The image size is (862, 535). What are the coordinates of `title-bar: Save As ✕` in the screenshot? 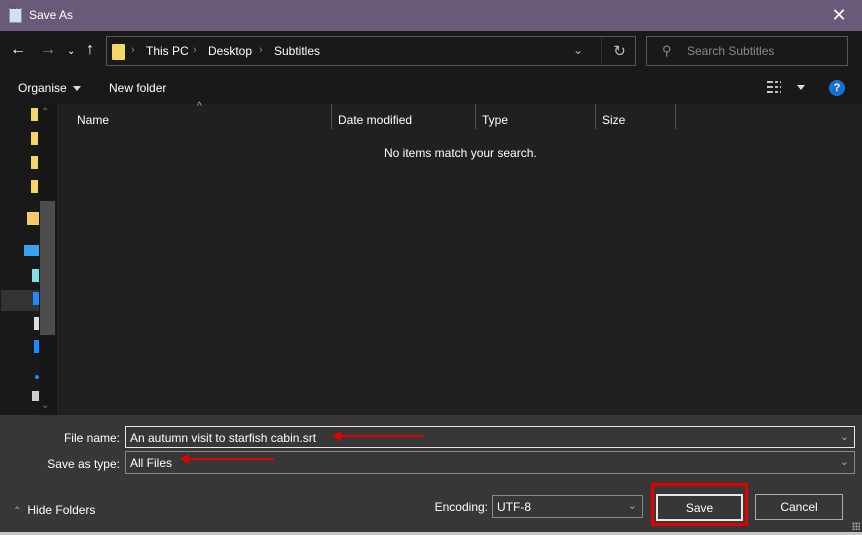 It's located at (431, 15).